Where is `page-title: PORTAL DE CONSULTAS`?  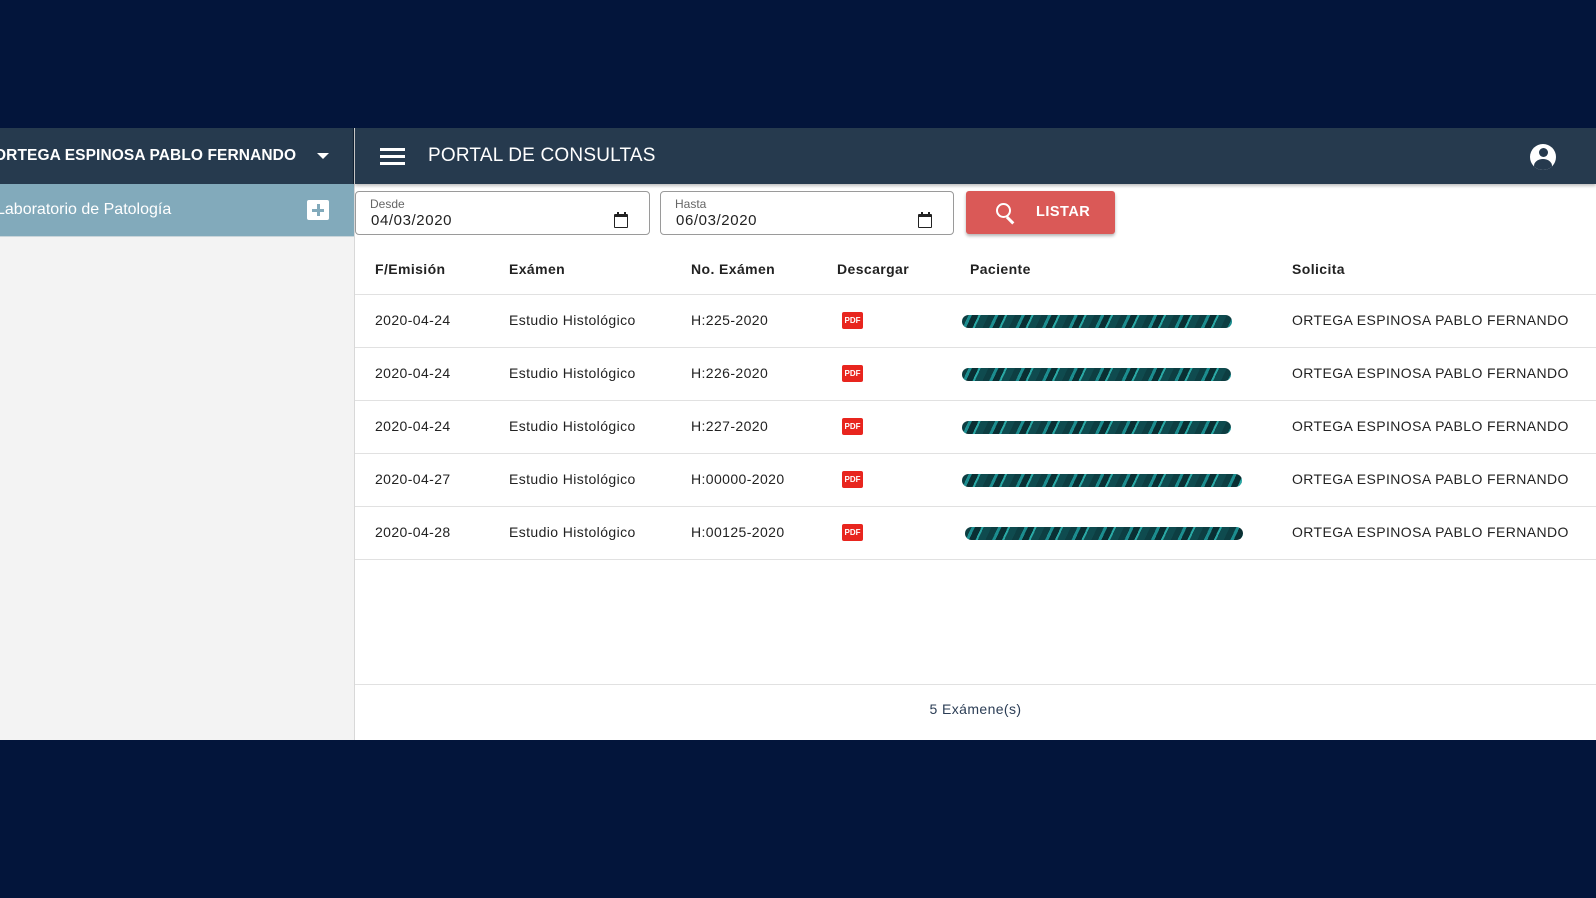
page-title: PORTAL DE CONSULTAS is located at coordinates (542, 155).